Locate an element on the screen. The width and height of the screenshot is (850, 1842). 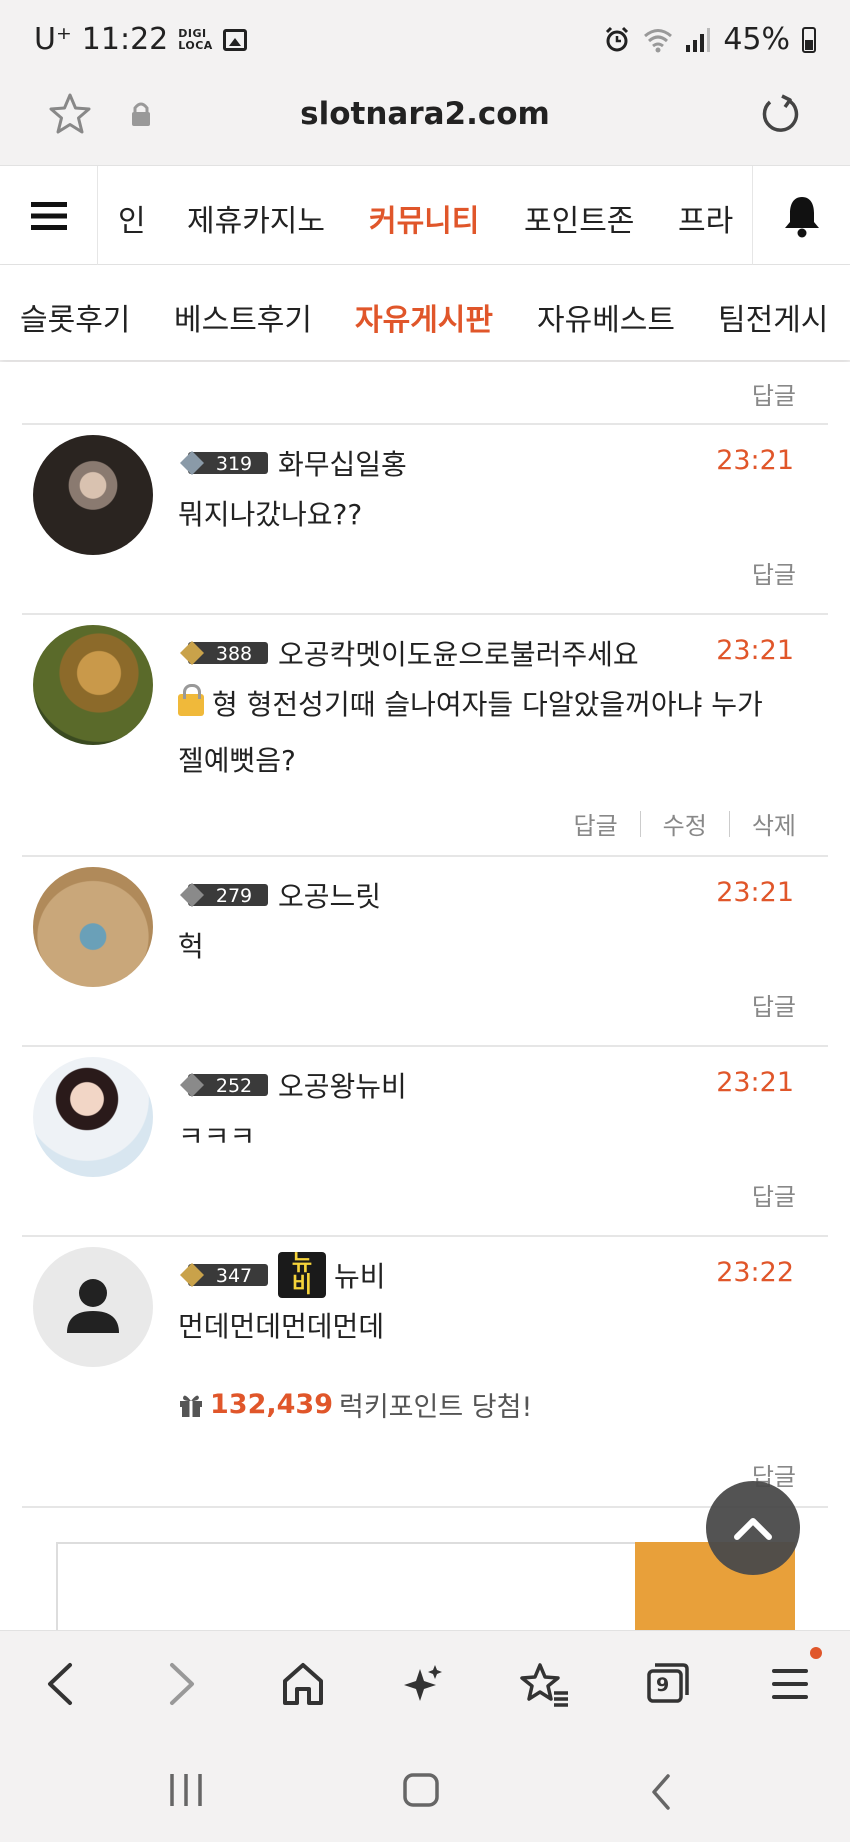
level-badge: 279 is located at coordinates (224, 895).